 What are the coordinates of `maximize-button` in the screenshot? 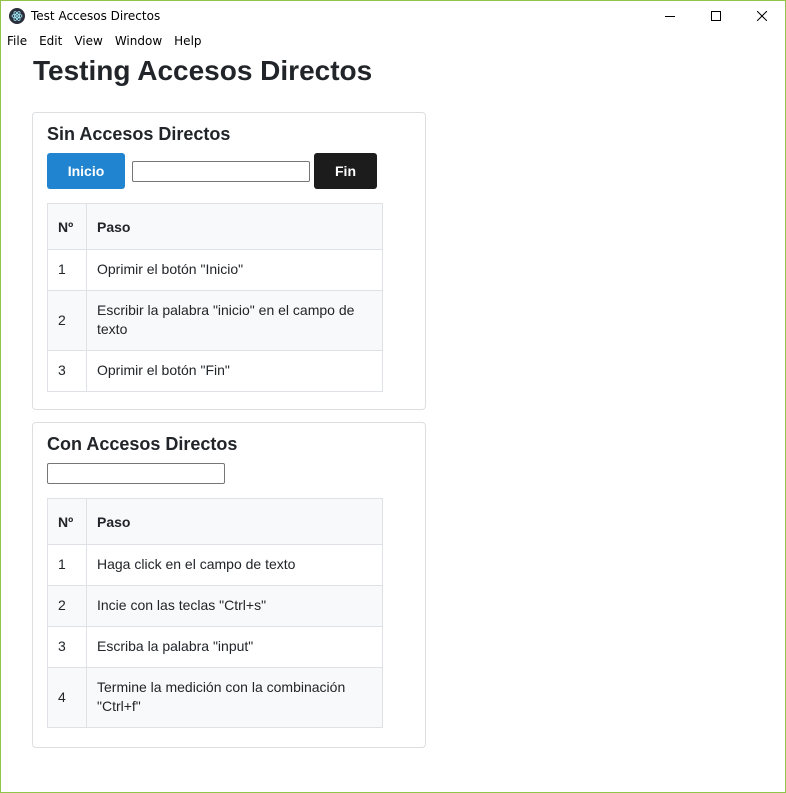 It's located at (716, 16).